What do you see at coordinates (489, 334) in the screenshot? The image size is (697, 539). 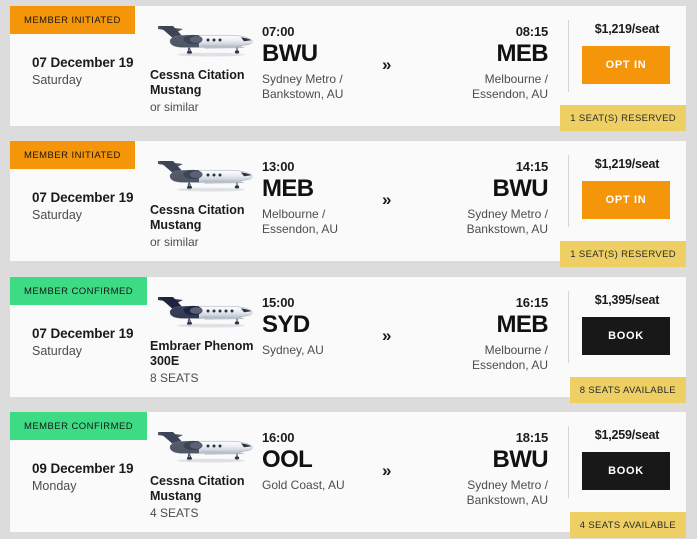 I see `arrival-segment: 16:15 MEB Melbourne / Essendon, AU` at bounding box center [489, 334].